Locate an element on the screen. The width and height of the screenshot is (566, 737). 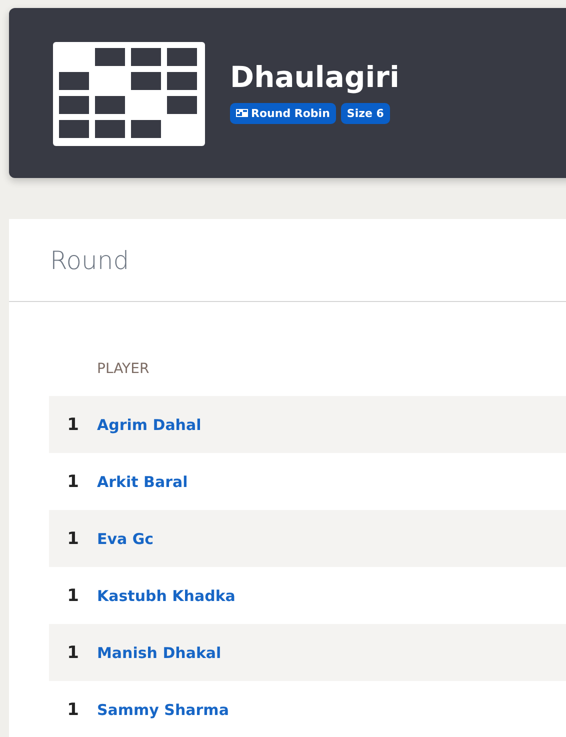
grid-icon is located at coordinates (242, 113).